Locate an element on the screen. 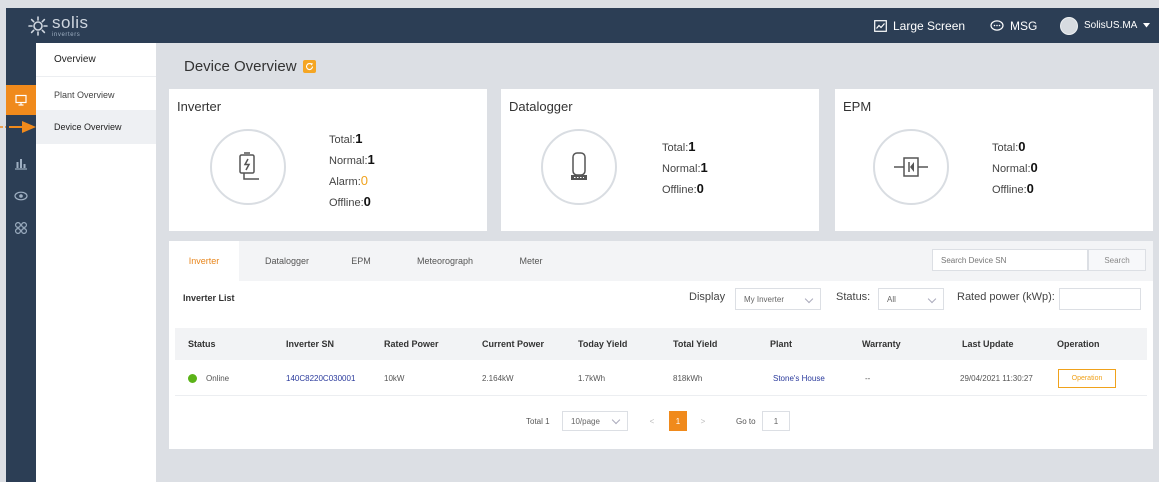 Image resolution: width=1159 pixels, height=482 pixels. total-yield-cell: 818kWh is located at coordinates (688, 378).